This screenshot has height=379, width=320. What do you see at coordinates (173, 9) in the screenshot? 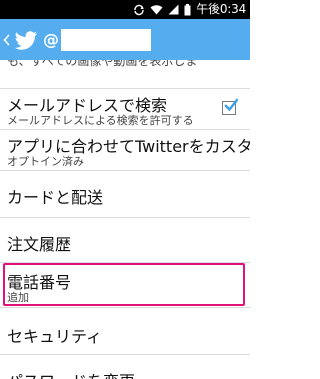
I see `signal-icon` at bounding box center [173, 9].